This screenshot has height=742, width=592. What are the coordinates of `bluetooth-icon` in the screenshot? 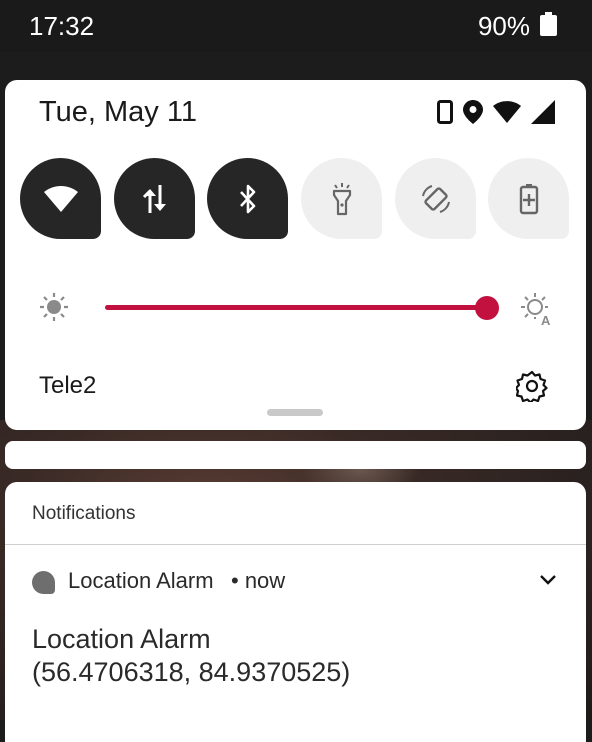 It's located at (247, 198).